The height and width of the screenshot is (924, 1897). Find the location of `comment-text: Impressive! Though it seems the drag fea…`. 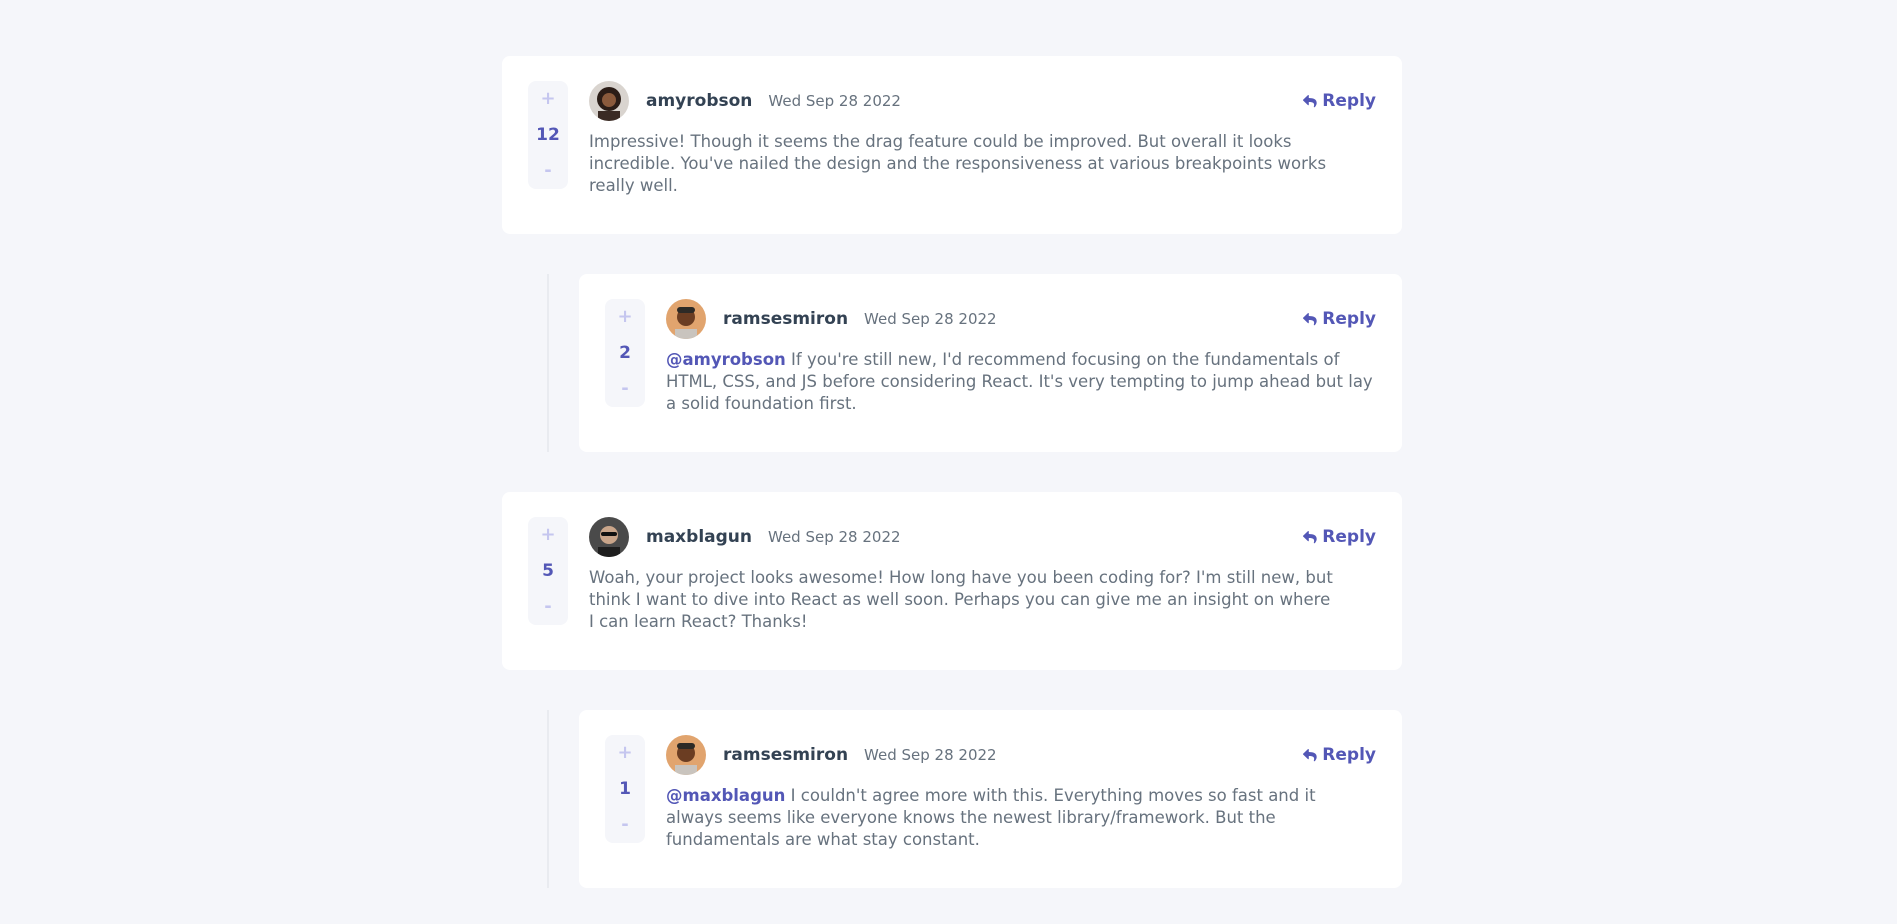

comment-text: Impressive! Though it seems the drag fea… is located at coordinates (961, 164).